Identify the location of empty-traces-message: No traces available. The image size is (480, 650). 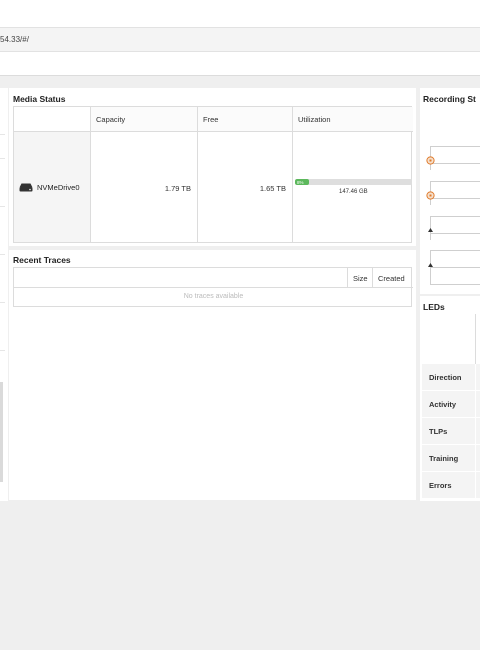
(213, 296).